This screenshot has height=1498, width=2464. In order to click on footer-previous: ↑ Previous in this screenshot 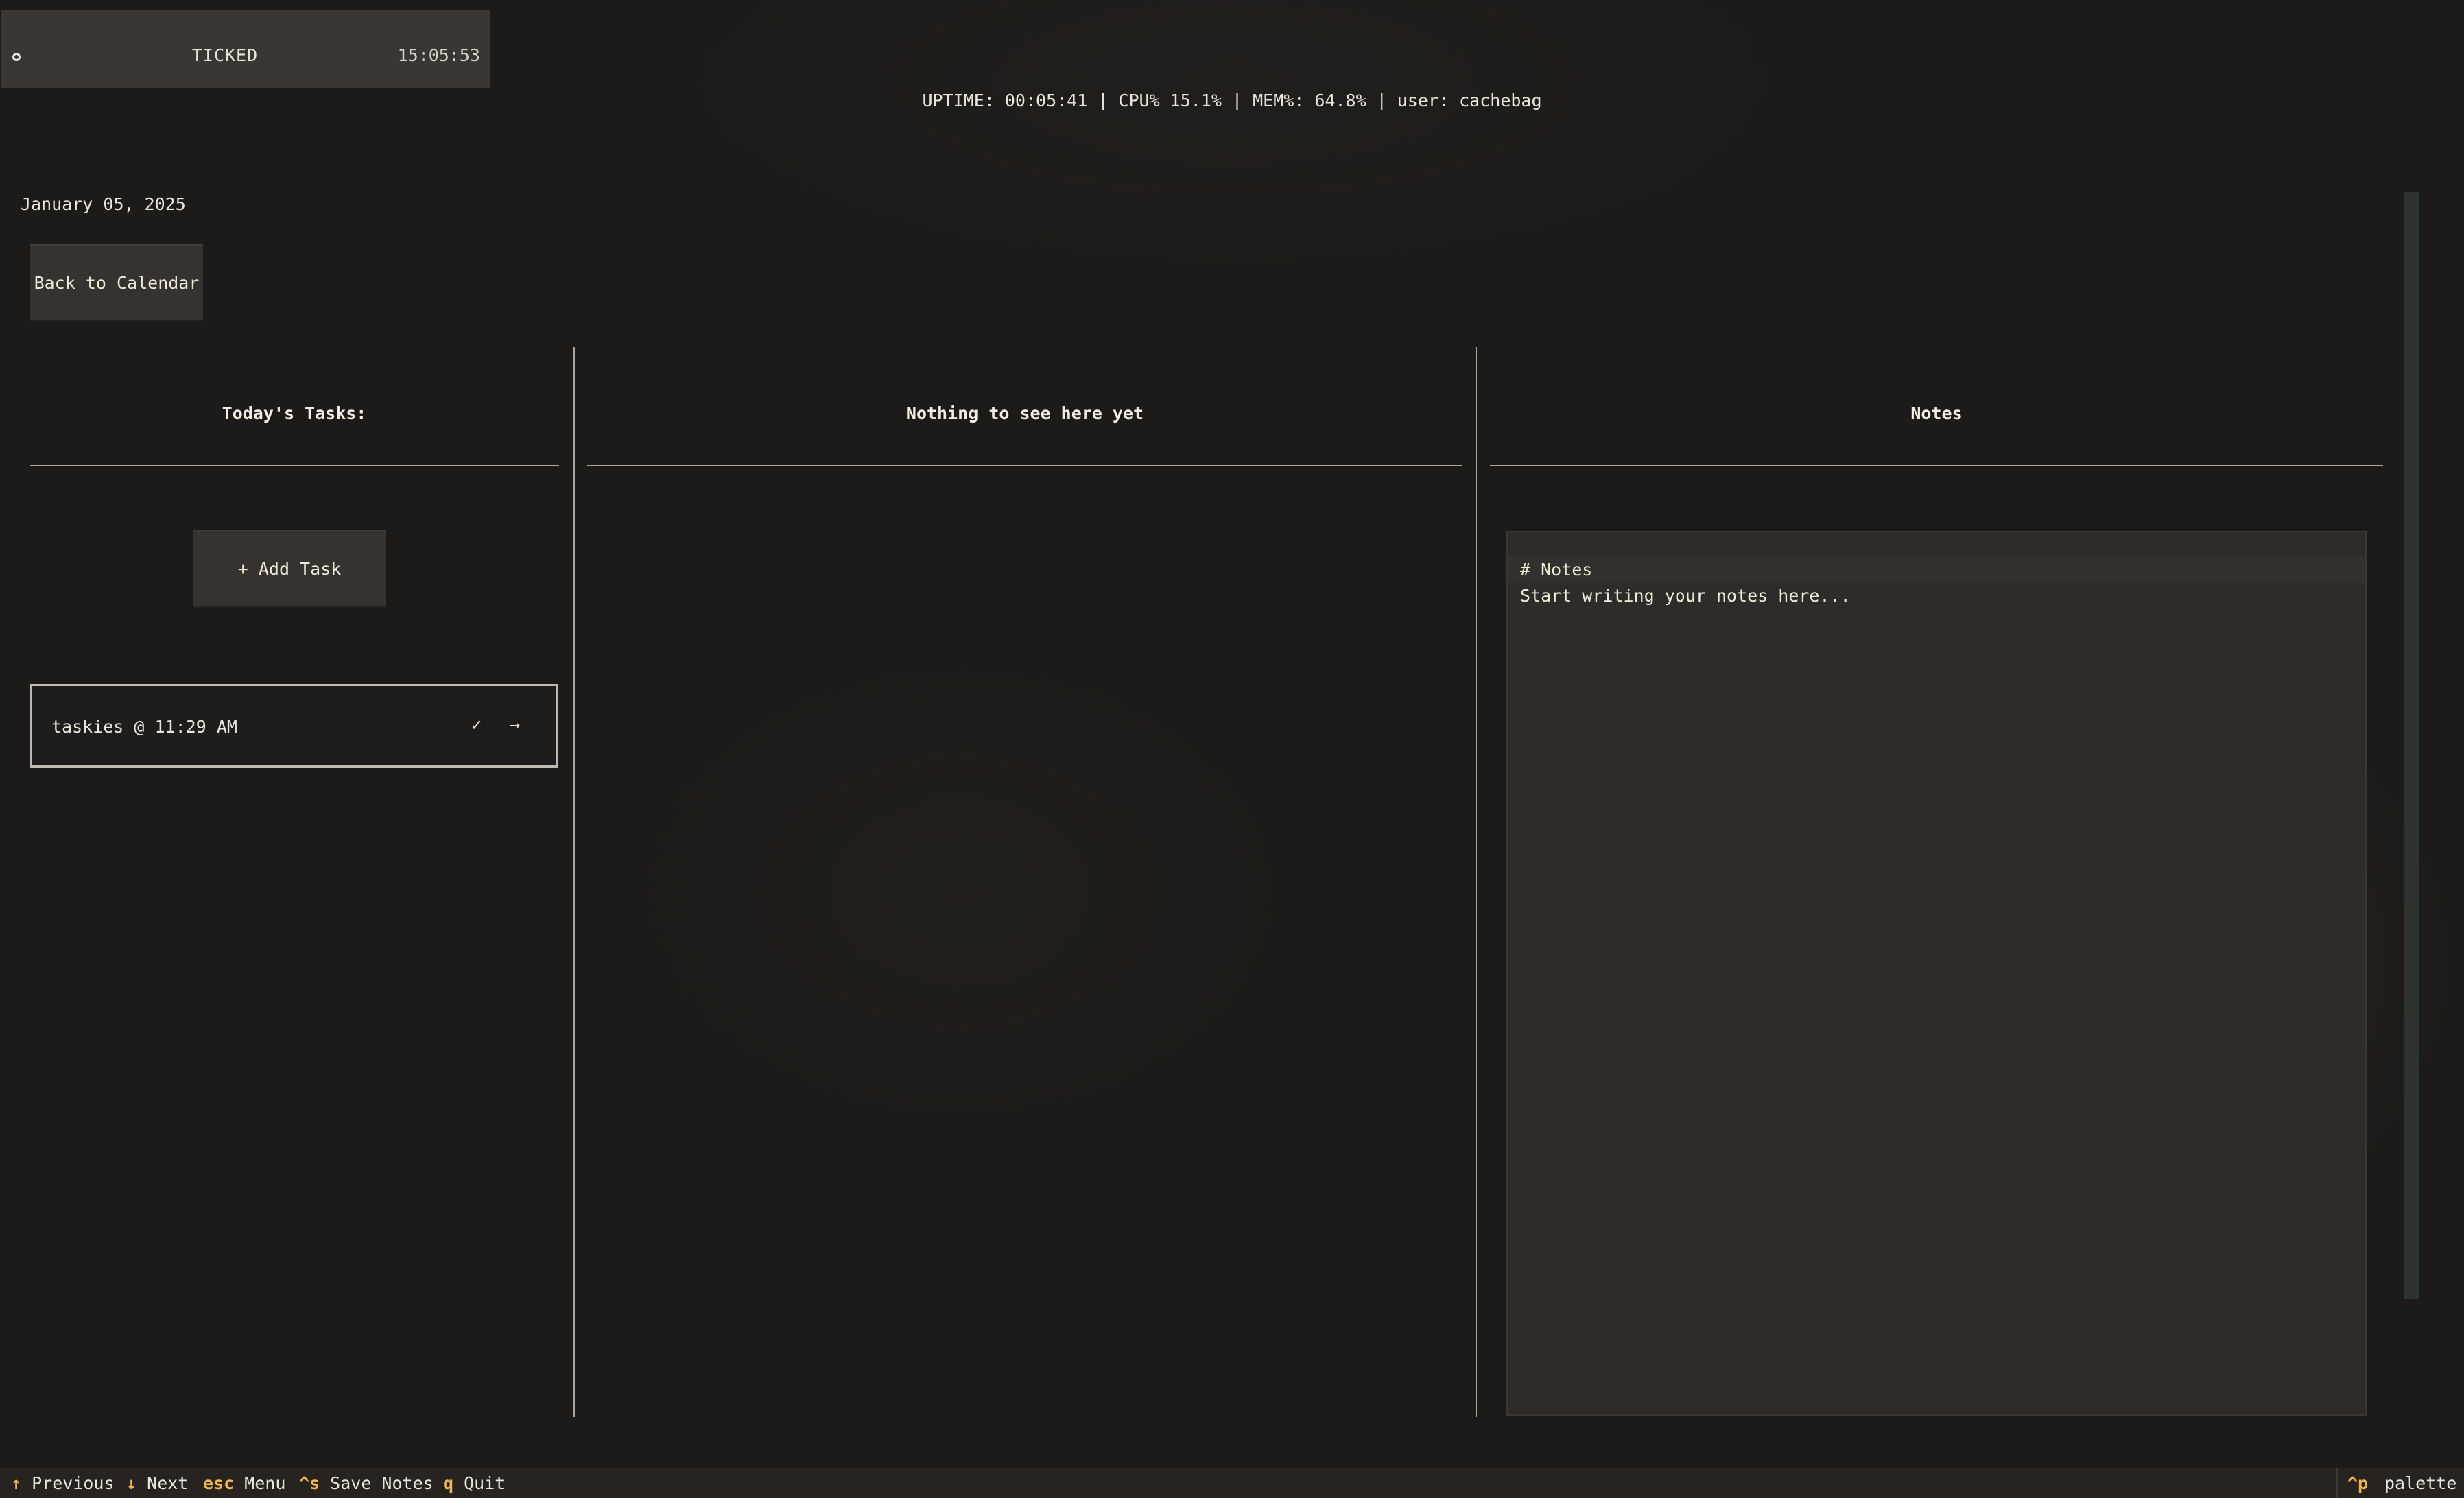, I will do `click(63, 1483)`.